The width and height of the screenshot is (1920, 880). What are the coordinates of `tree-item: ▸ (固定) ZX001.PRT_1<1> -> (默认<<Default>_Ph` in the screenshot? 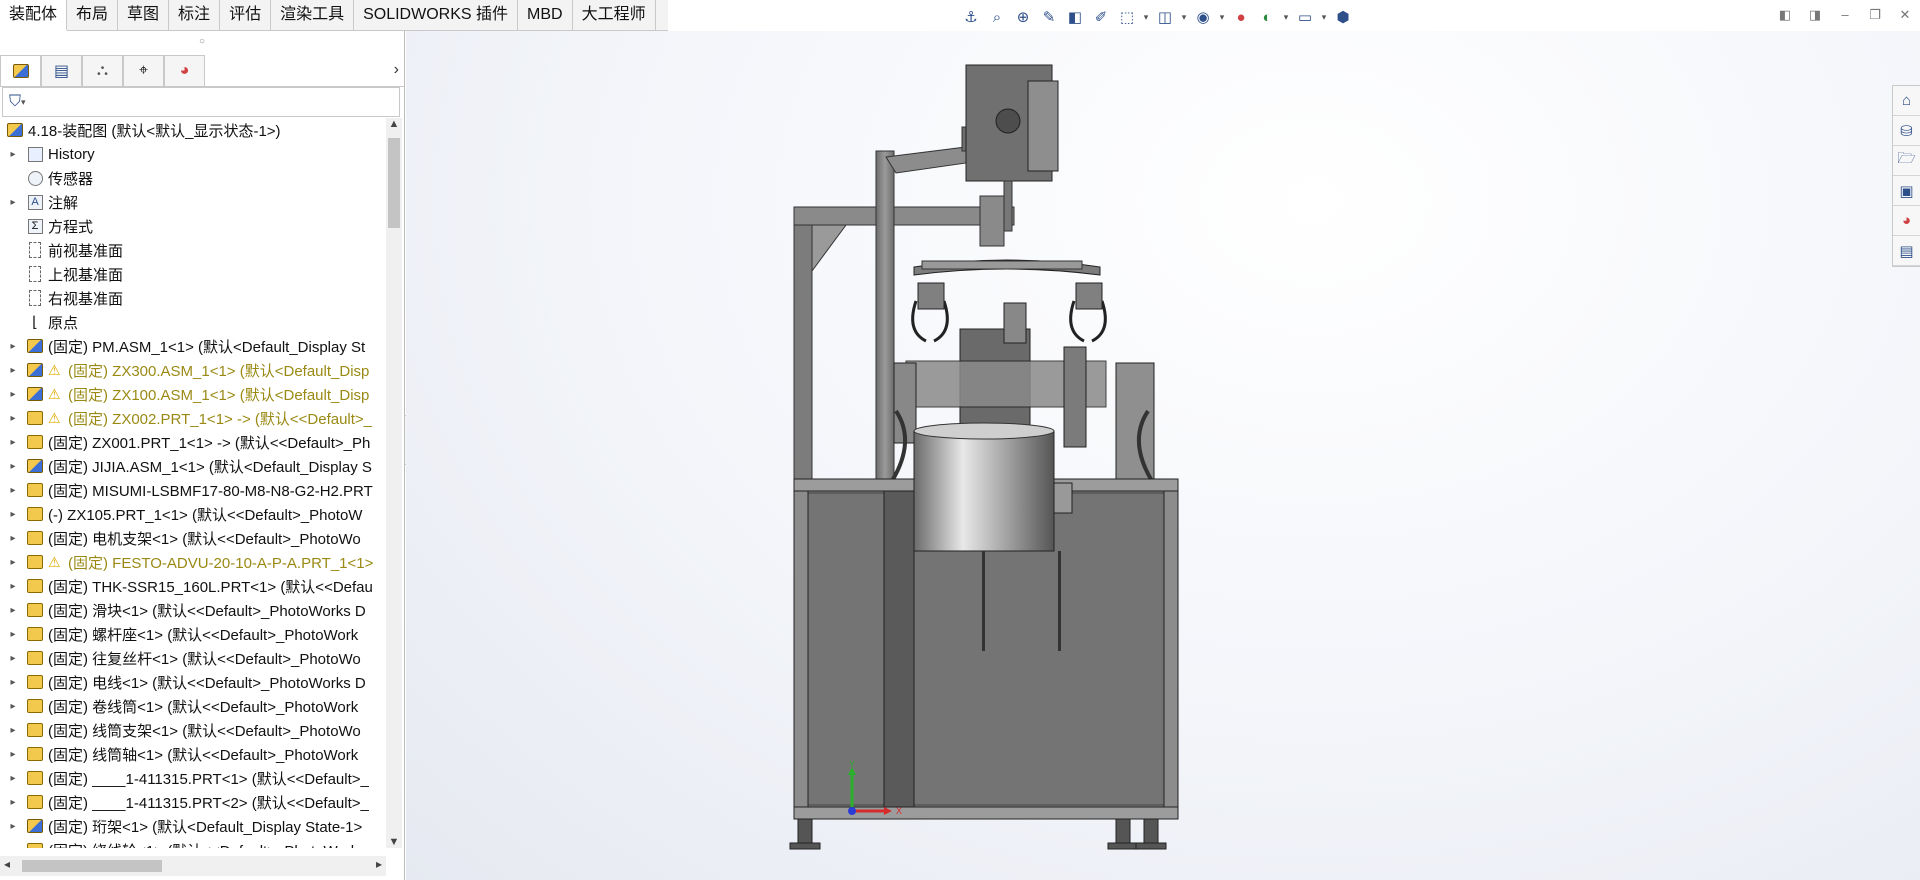 It's located at (193, 442).